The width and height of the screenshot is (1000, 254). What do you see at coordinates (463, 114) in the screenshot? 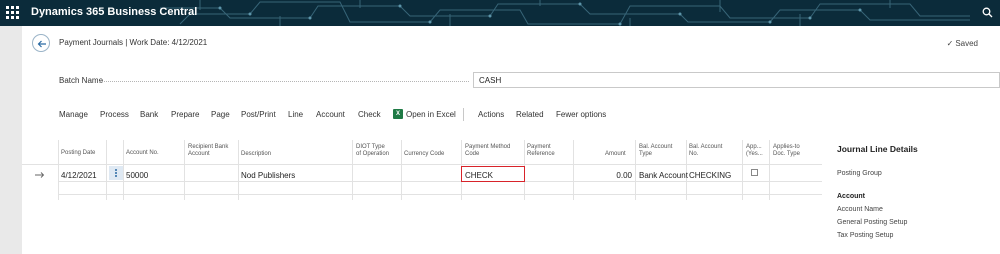
I see `action-separator` at bounding box center [463, 114].